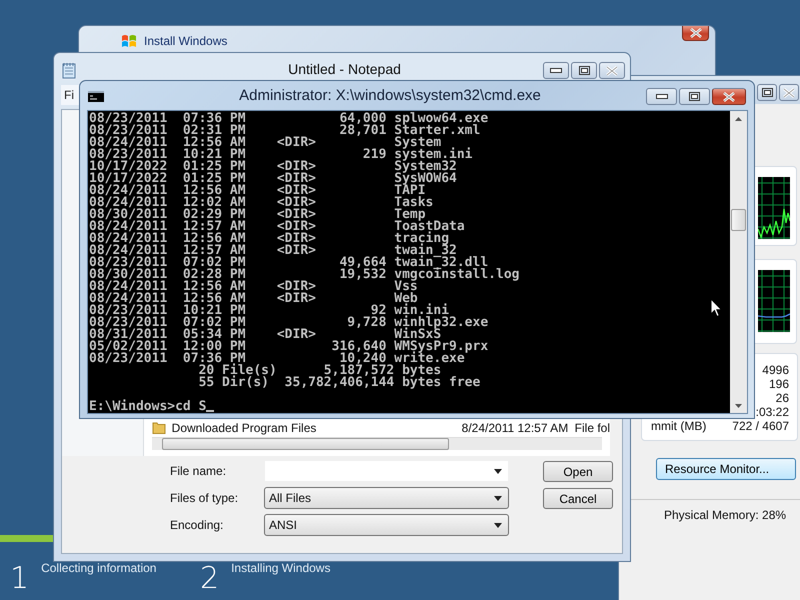  Describe the element at coordinates (288, 263) in the screenshot. I see `console-line: 08/23/2011 07:02 PM 49,664 twain_32.dll` at that location.